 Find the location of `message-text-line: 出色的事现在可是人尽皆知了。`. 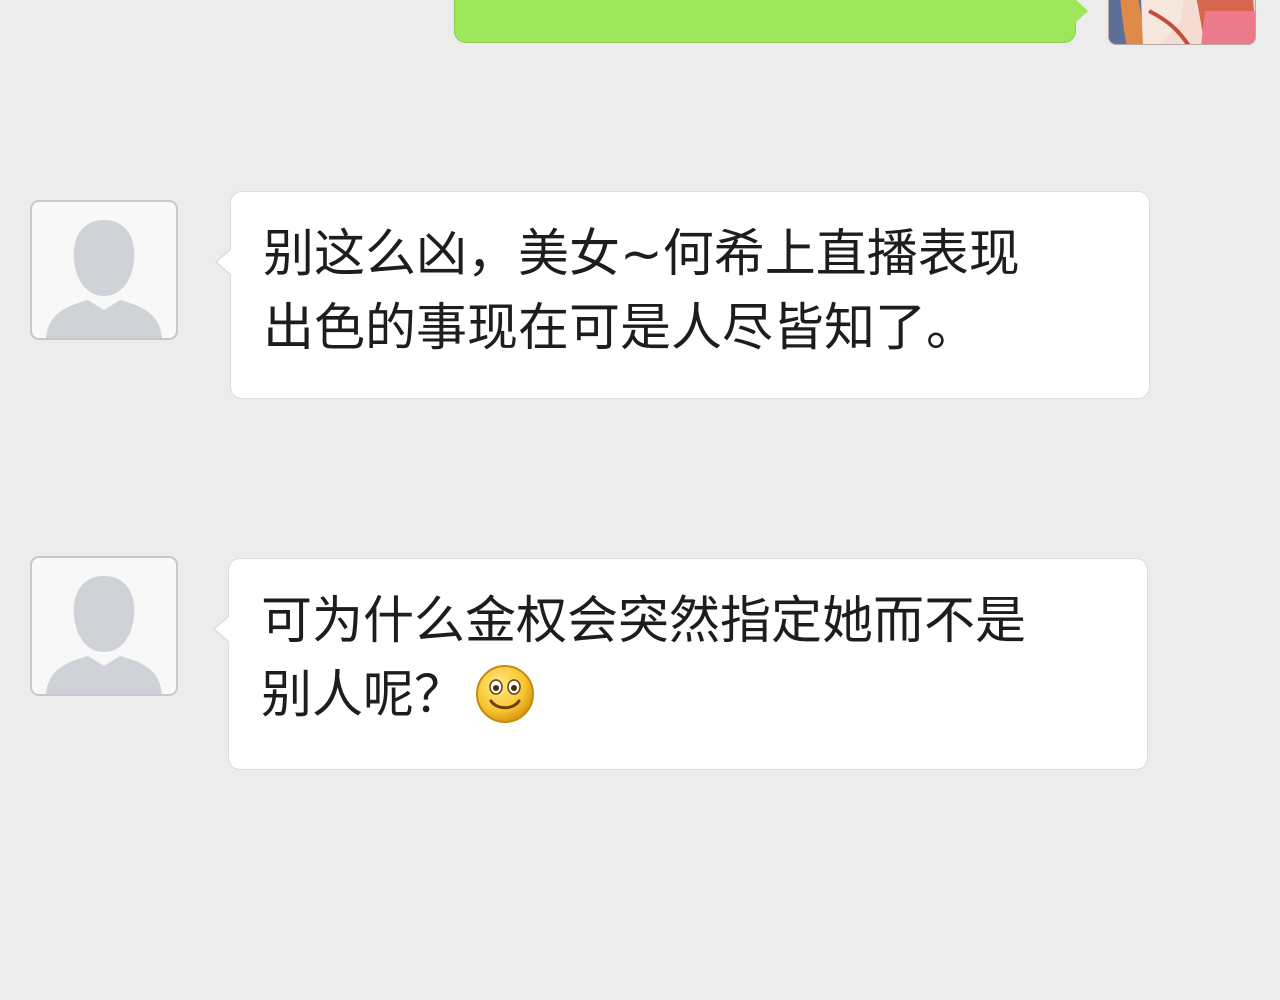

message-text-line: 出色的事现在可是人尽皆知了。 is located at coordinates (620, 328).